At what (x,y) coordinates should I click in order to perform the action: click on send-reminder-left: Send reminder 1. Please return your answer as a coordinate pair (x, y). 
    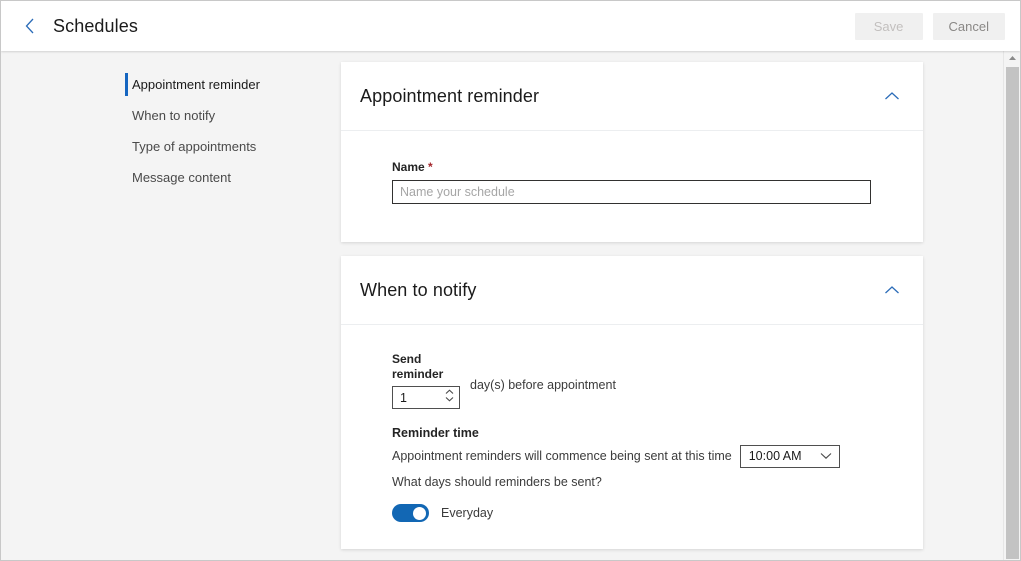
    Looking at the image, I should click on (427, 380).